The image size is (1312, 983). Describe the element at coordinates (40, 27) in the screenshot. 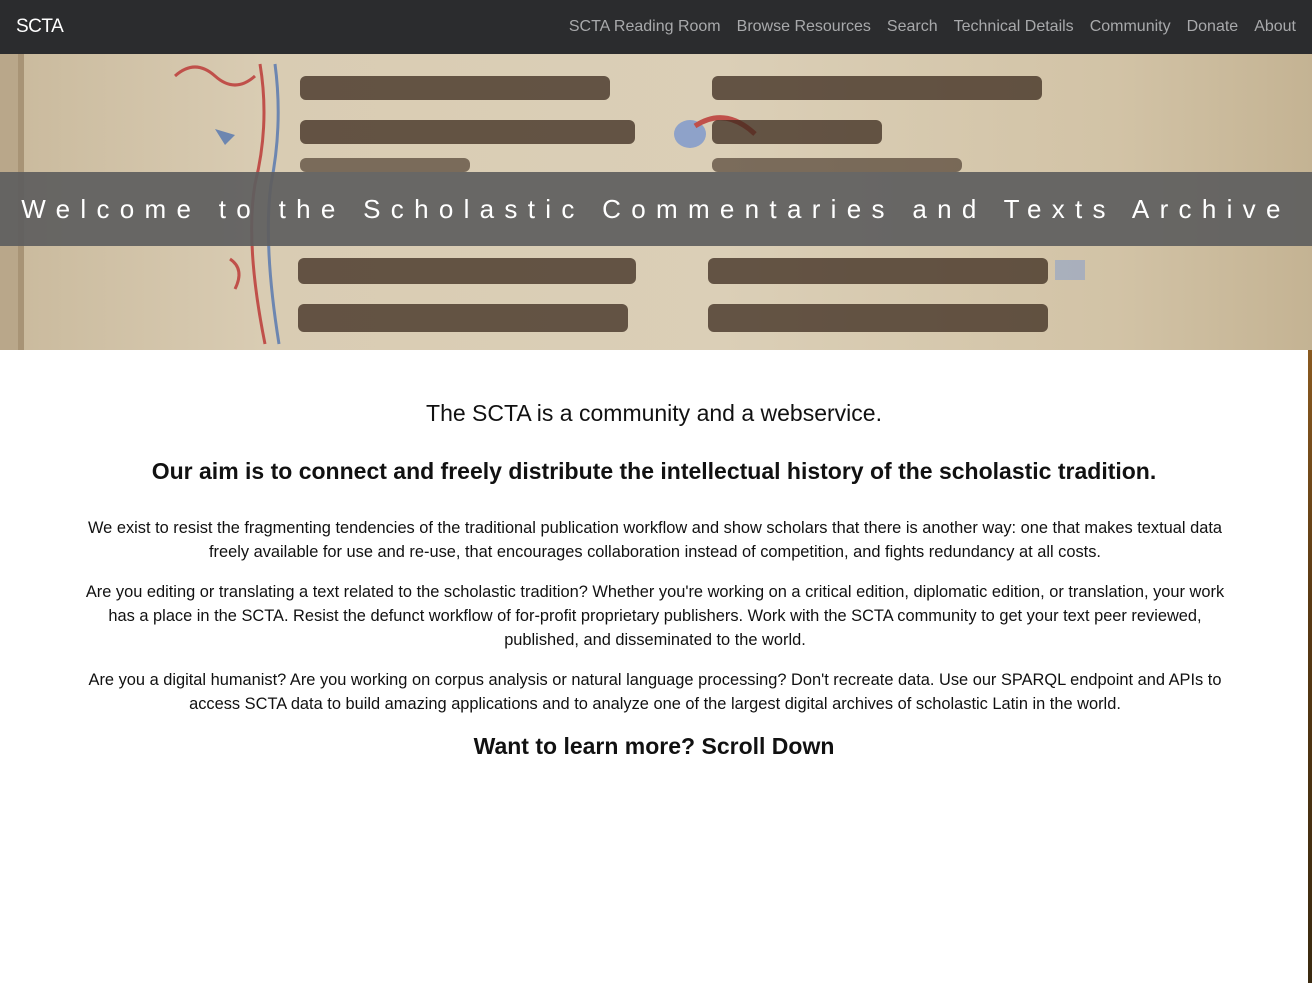

I see `brand-link: SCTA` at that location.